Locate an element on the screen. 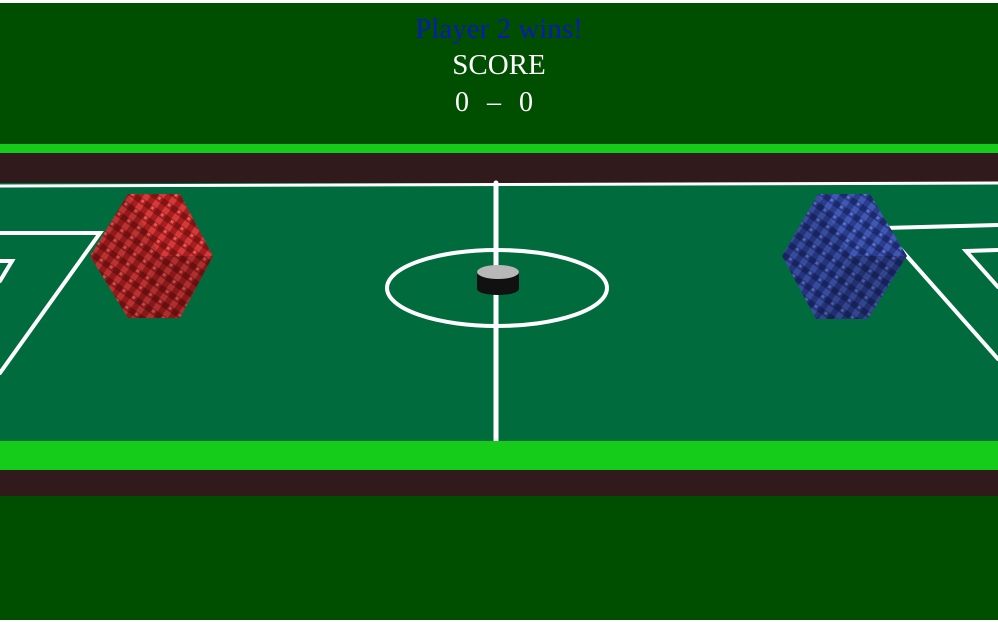  bottom-rail-dark is located at coordinates (499, 483).